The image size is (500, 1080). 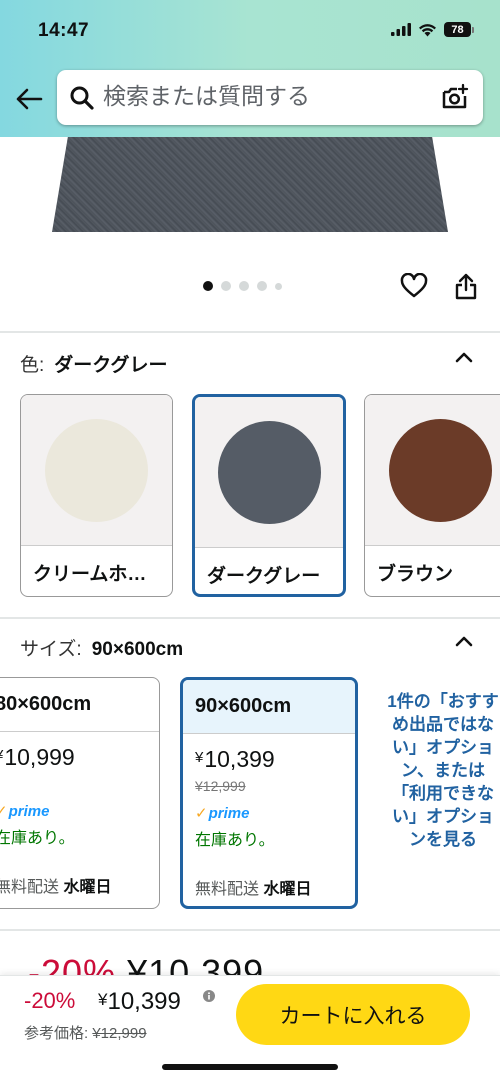 I want to click on wishlist-button, so click(x=414, y=288).